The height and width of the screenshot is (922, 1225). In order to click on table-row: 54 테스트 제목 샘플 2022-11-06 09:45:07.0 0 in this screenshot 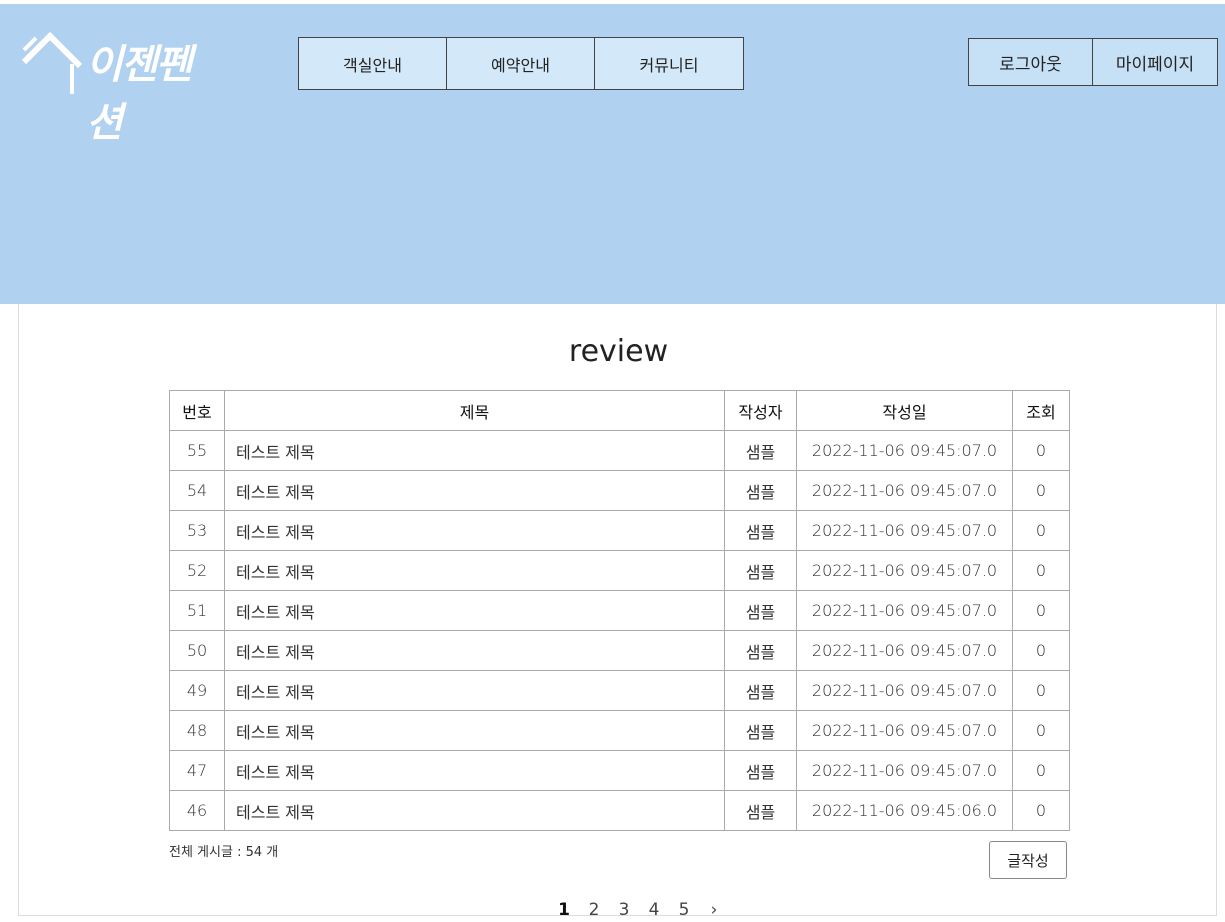, I will do `click(619, 490)`.